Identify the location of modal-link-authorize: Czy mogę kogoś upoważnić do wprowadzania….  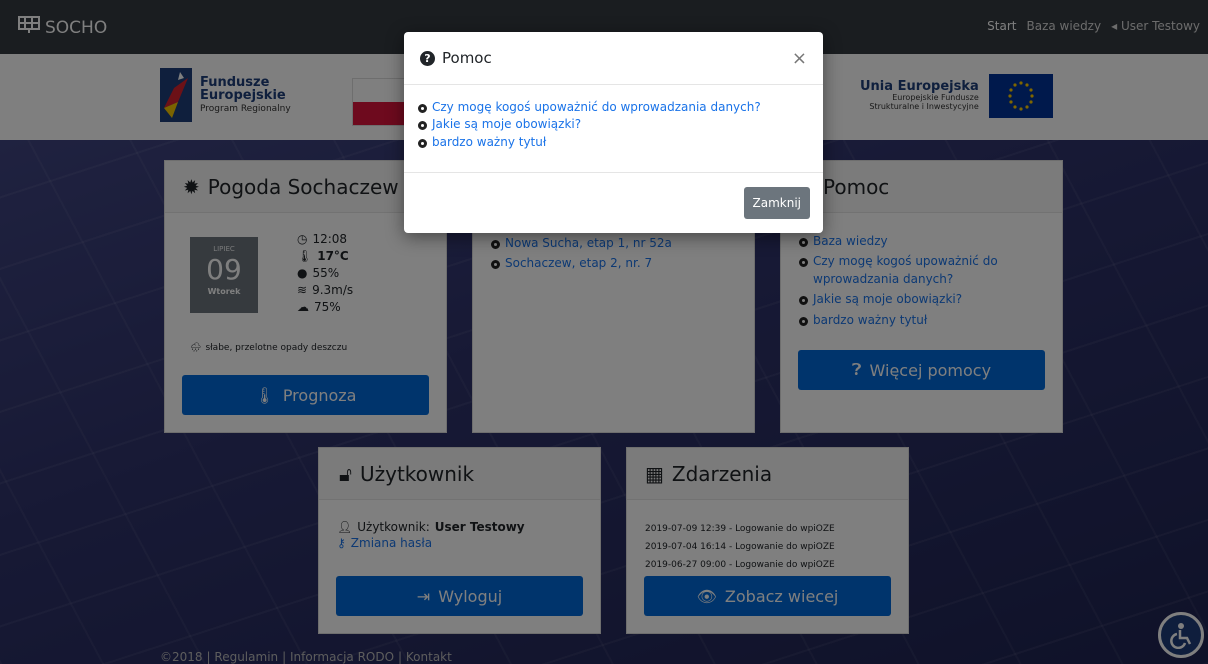
(596, 107).